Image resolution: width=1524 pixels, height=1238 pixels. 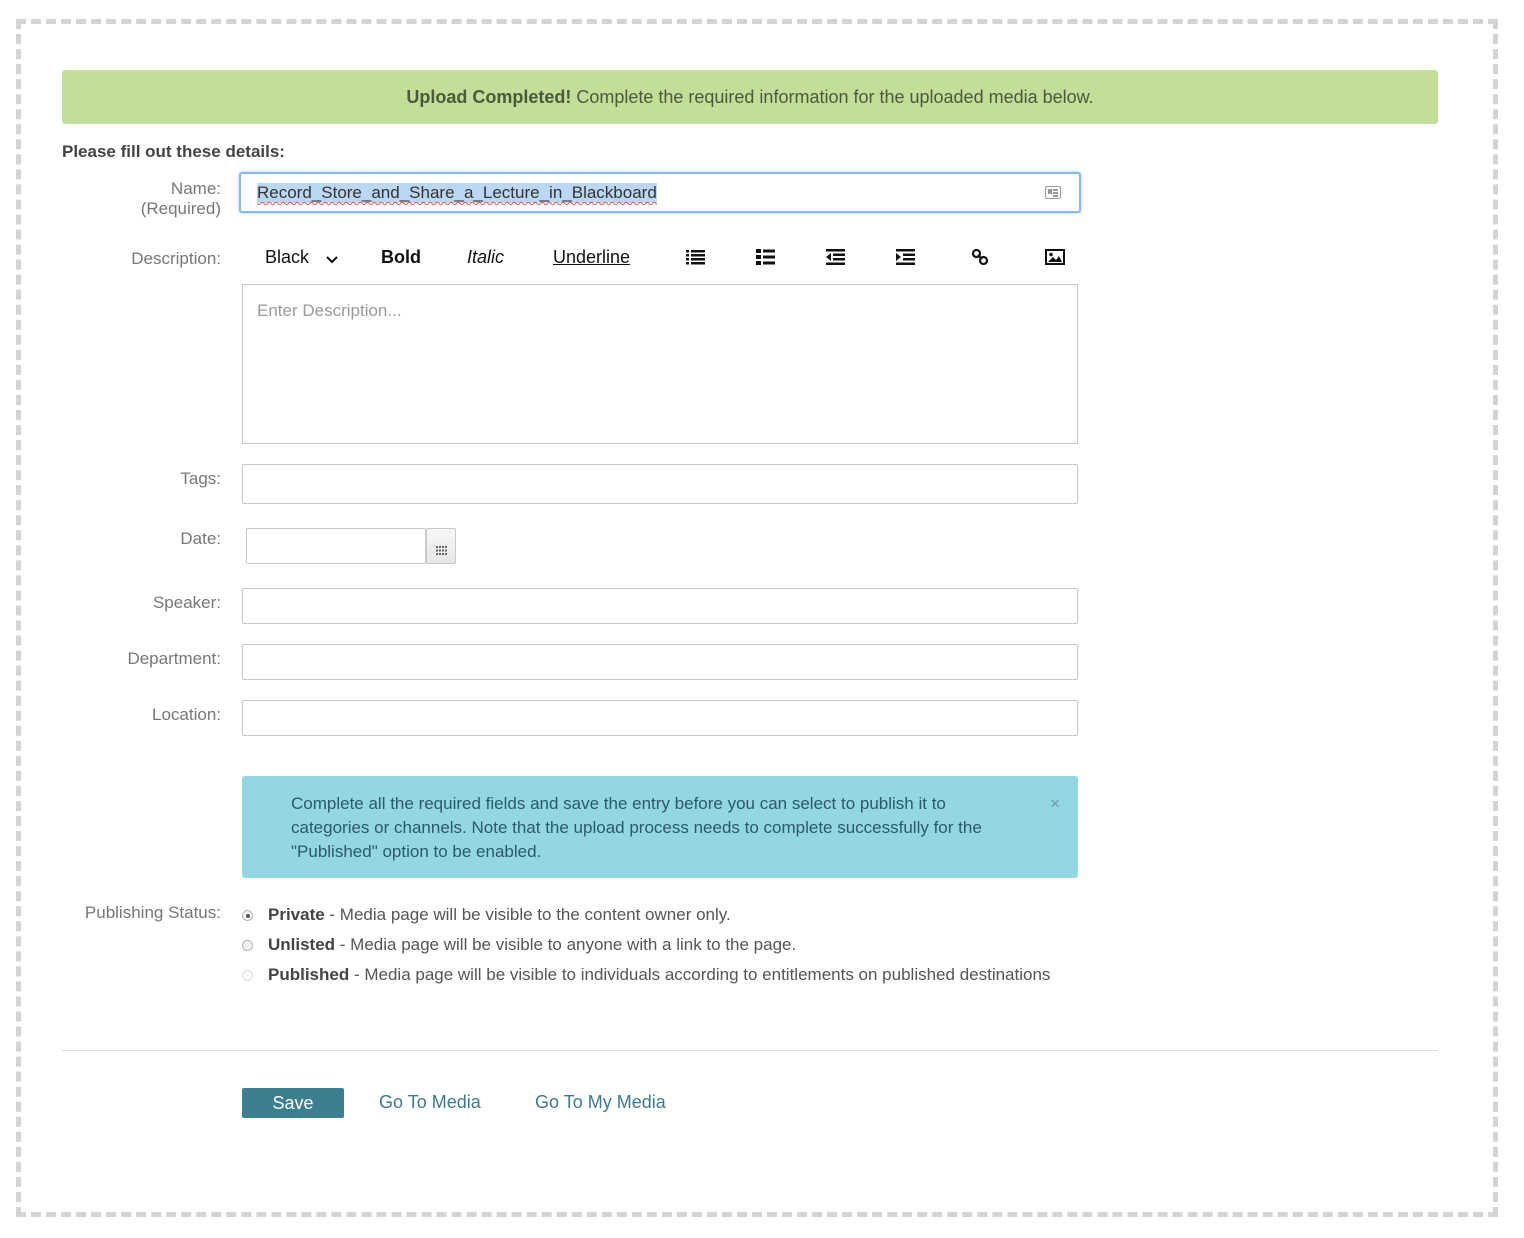 I want to click on link-icon, so click(x=981, y=257).